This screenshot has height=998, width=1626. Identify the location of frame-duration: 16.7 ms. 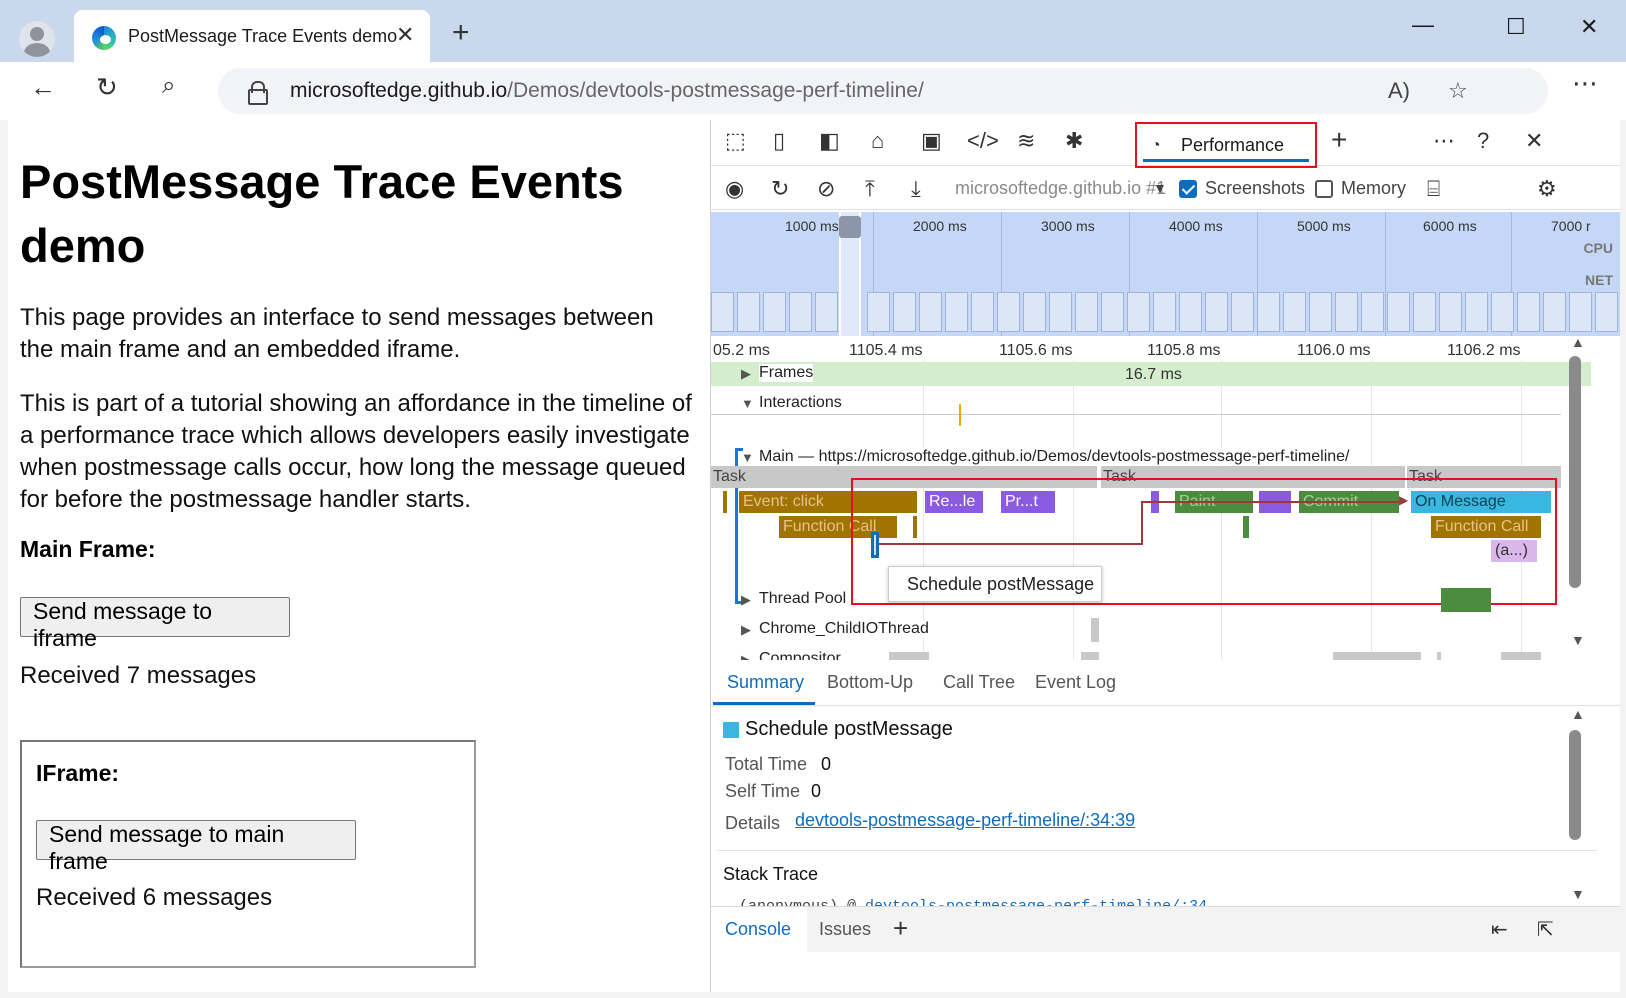
(1153, 374).